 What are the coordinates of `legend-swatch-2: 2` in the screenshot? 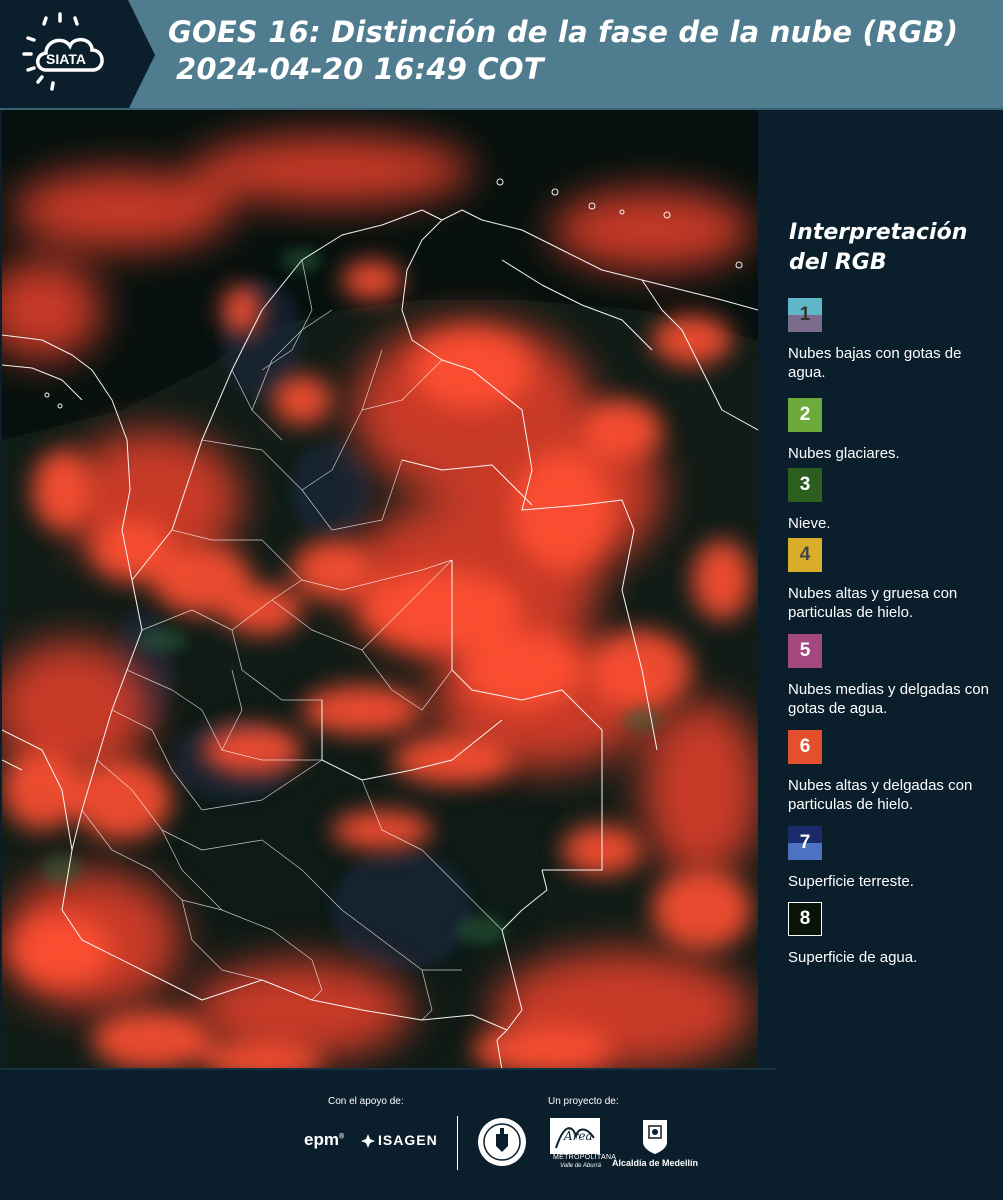 It's located at (805, 415).